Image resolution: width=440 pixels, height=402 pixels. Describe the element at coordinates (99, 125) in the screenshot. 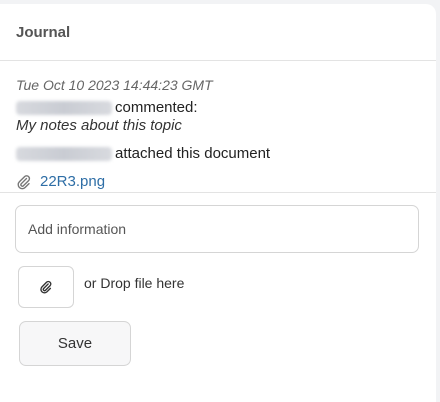

I see `comment-text: My notes about this topic` at that location.